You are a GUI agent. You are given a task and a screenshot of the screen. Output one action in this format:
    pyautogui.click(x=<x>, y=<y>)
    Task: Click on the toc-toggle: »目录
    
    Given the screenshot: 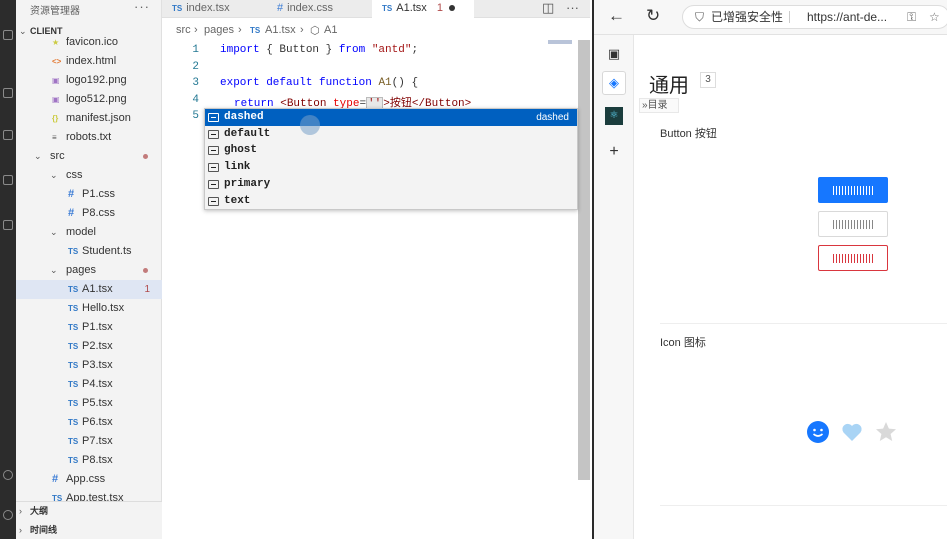 What is the action you would take?
    pyautogui.click(x=659, y=105)
    